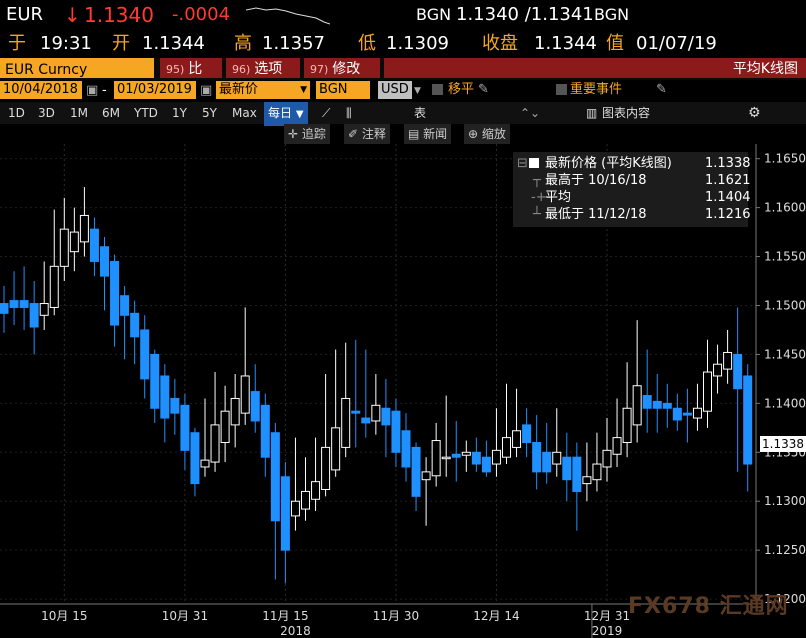  What do you see at coordinates (785, 208) in the screenshot?
I see `y-tick-label: 1.1600` at bounding box center [785, 208].